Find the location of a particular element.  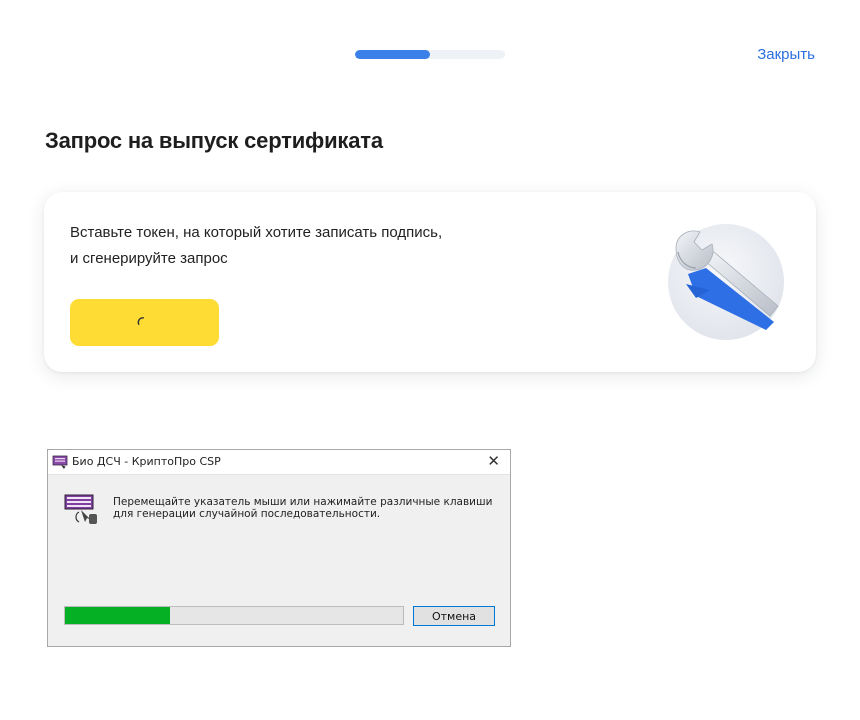

entropy-progress-fill is located at coordinates (117, 615).